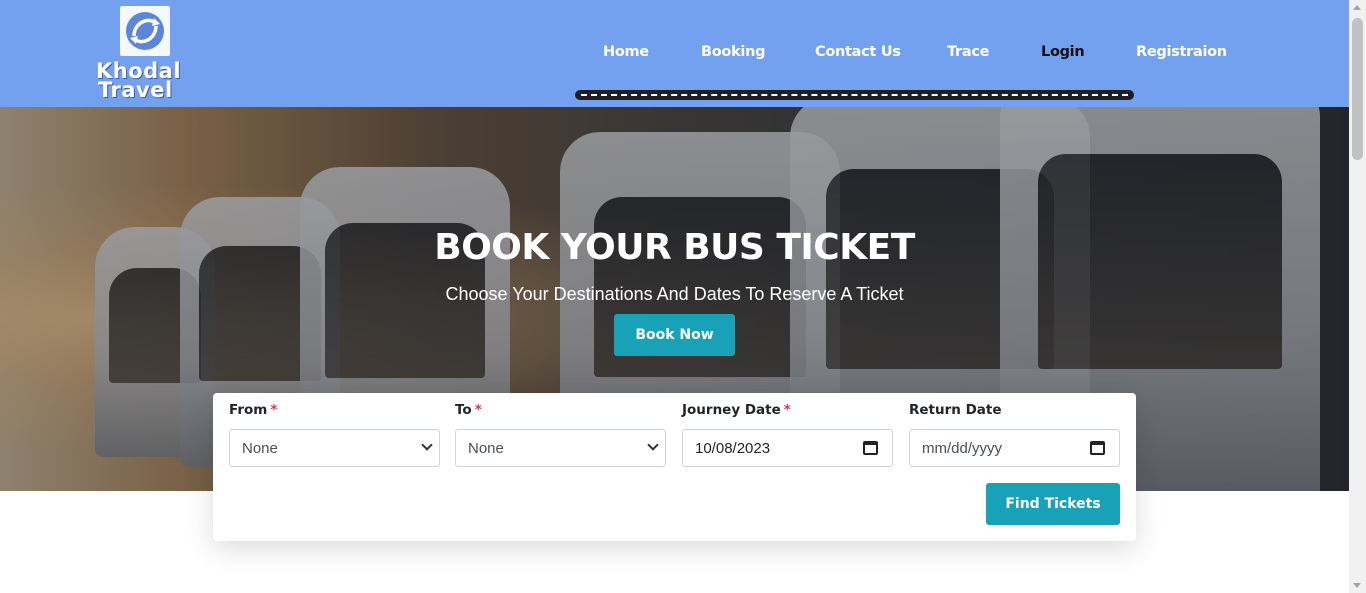  Describe the element at coordinates (962, 448) in the screenshot. I see `return-date-value: mm/dd/yyyy` at that location.